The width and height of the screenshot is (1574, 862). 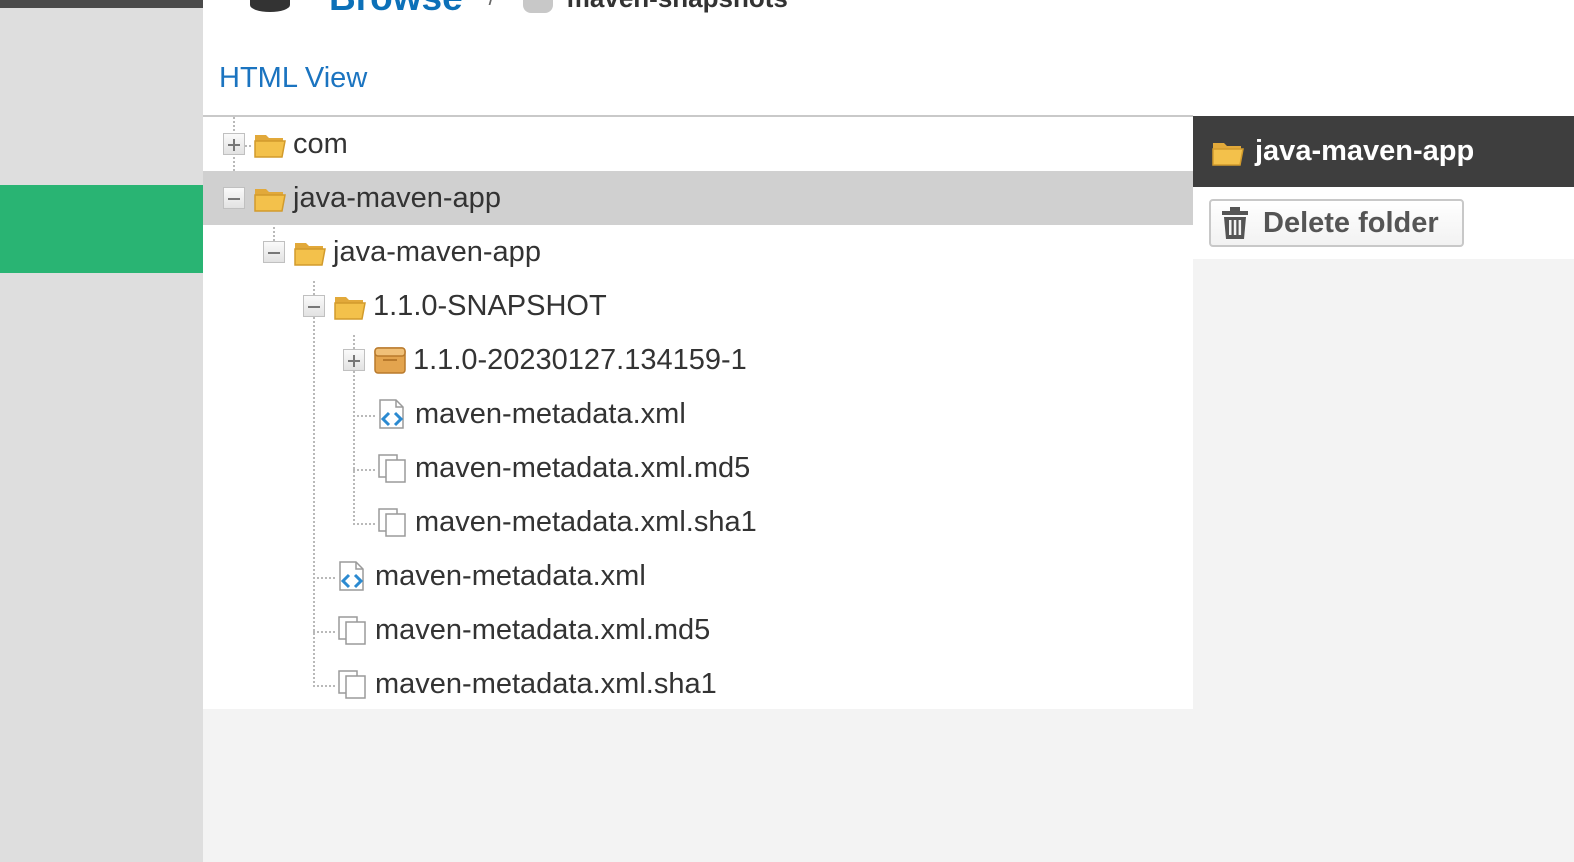 What do you see at coordinates (888, 58) in the screenshot?
I see `page-header: Browse / maven-snapshots HTML View` at bounding box center [888, 58].